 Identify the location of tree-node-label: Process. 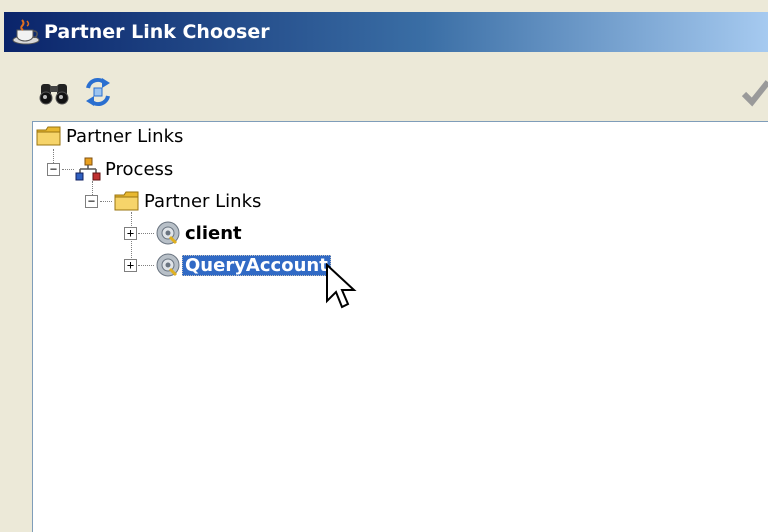
(139, 169).